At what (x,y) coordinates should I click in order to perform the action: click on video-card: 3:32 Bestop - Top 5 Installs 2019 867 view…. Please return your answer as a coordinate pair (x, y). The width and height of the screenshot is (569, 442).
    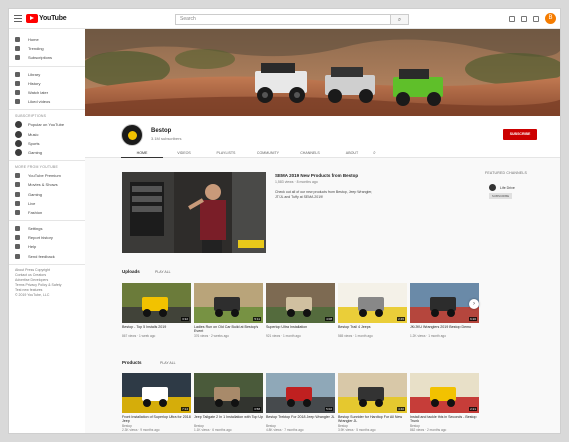
    Looking at the image, I should click on (156, 310).